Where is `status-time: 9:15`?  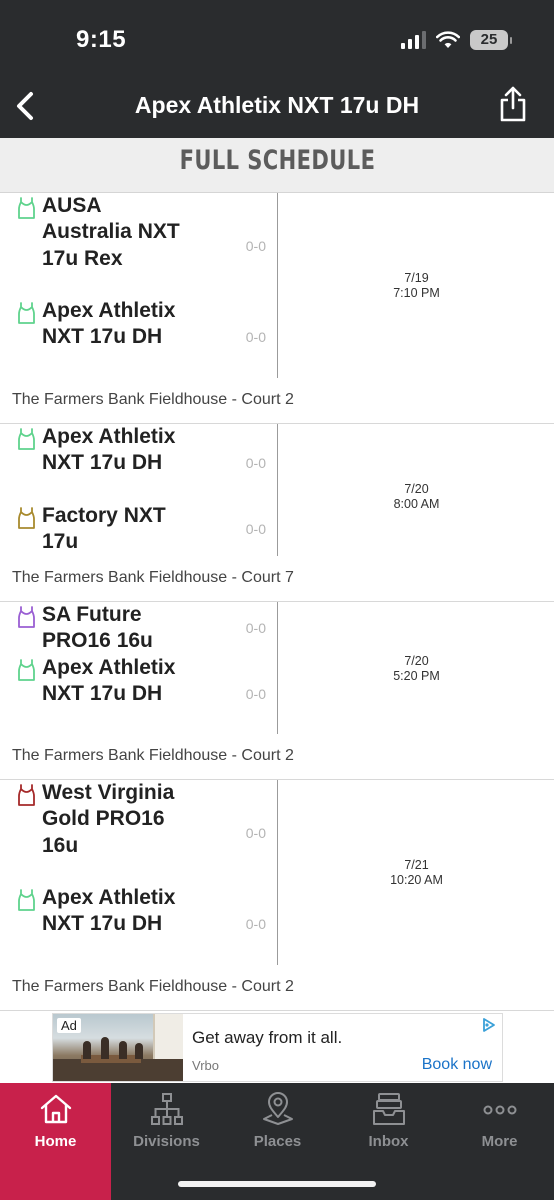
status-time: 9:15 is located at coordinates (101, 39).